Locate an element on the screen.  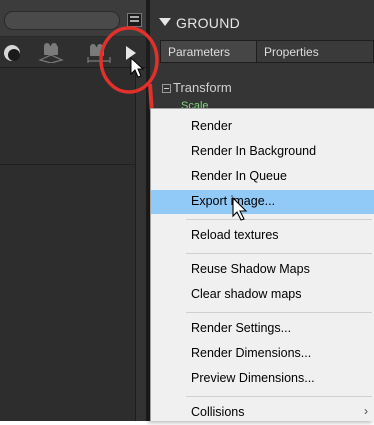
menu-item-label: Render is located at coordinates (211, 126).